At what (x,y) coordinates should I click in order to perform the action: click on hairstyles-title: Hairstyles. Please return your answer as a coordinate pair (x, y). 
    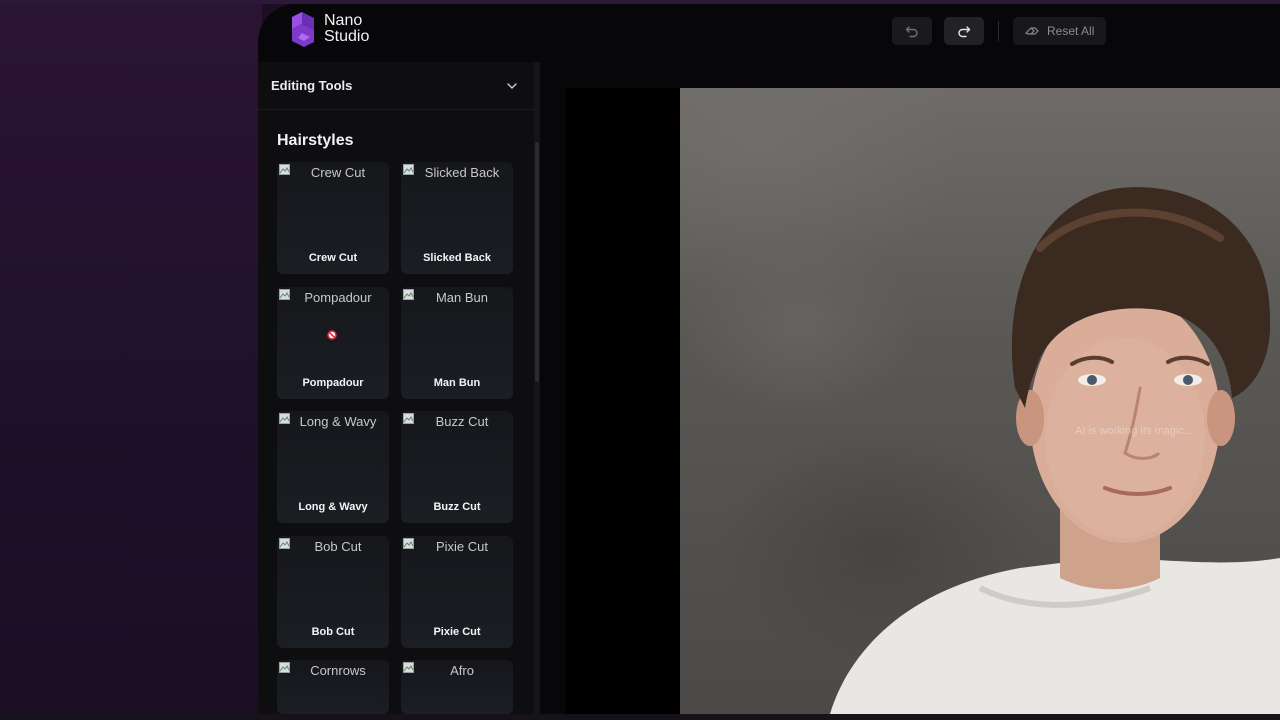
    Looking at the image, I should click on (315, 140).